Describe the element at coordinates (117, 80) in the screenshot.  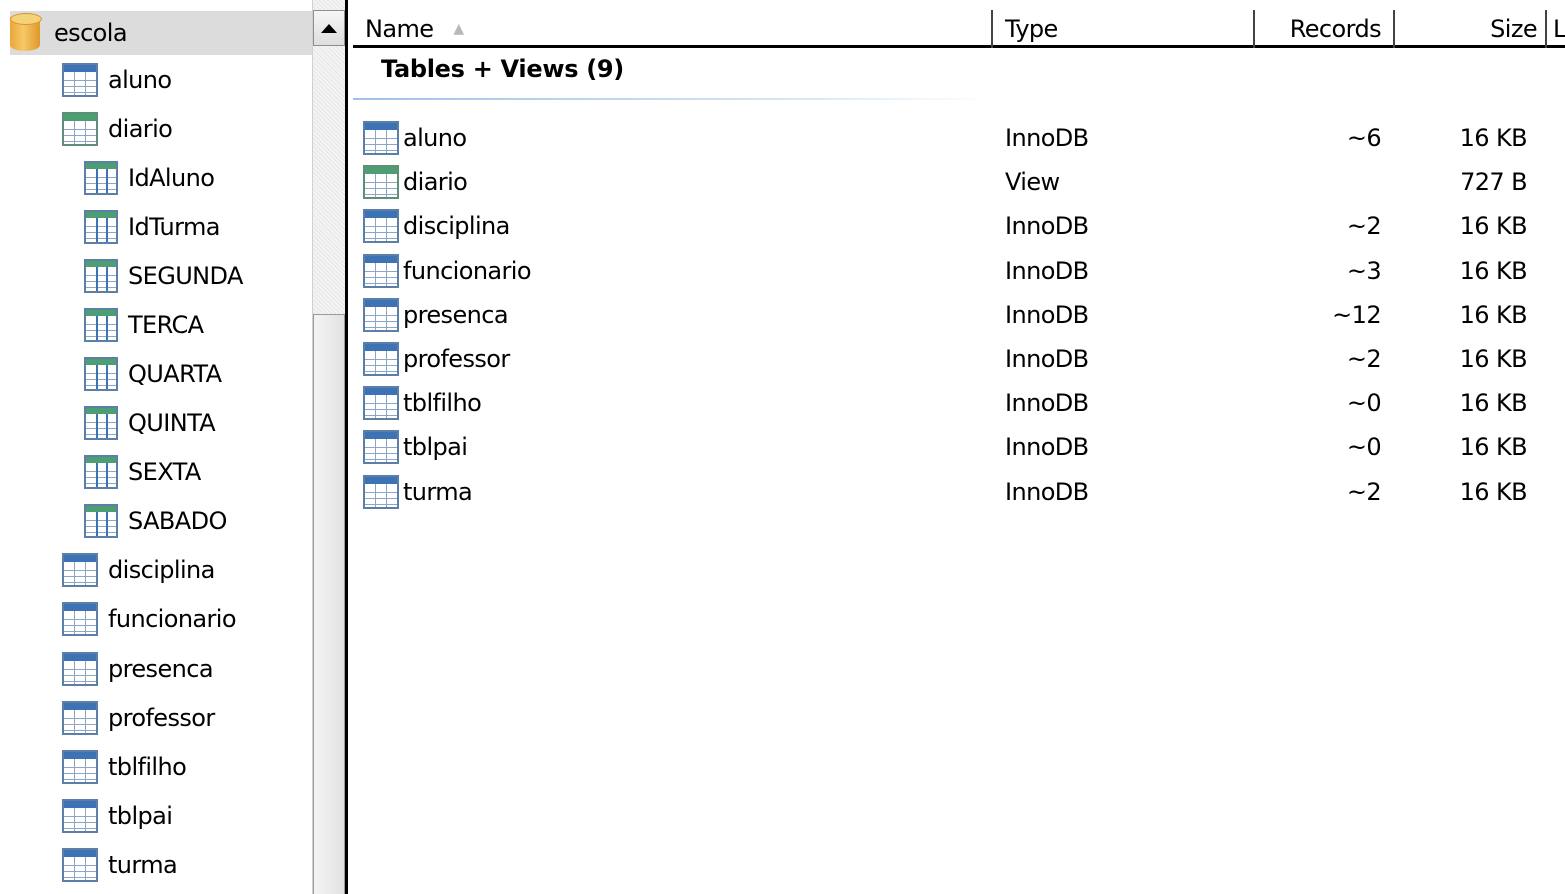
I see `tree-item-aluno: aluno` at that location.